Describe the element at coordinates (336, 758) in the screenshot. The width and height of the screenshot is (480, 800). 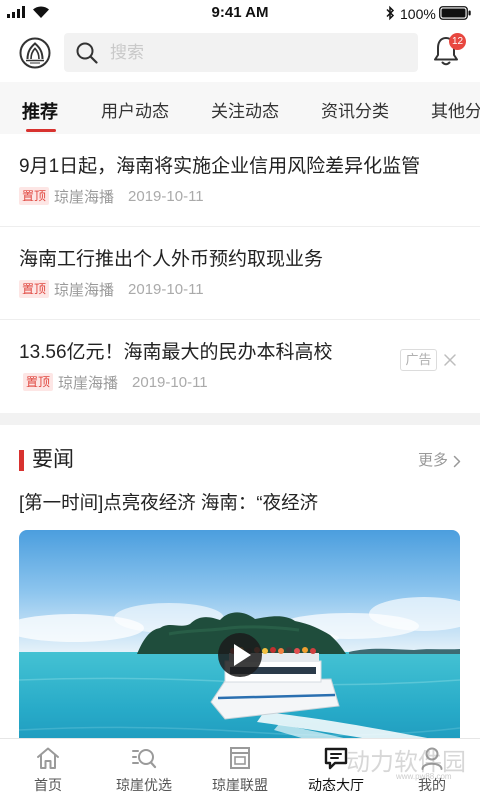
I see `chat-icon` at that location.